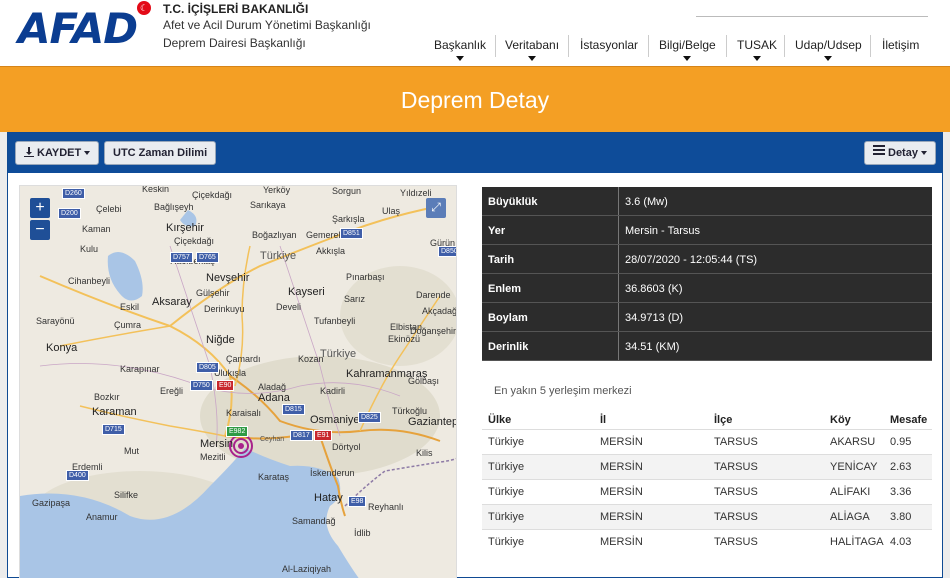  Describe the element at coordinates (306, 292) in the screenshot. I see `map-city: Kayseri` at that location.